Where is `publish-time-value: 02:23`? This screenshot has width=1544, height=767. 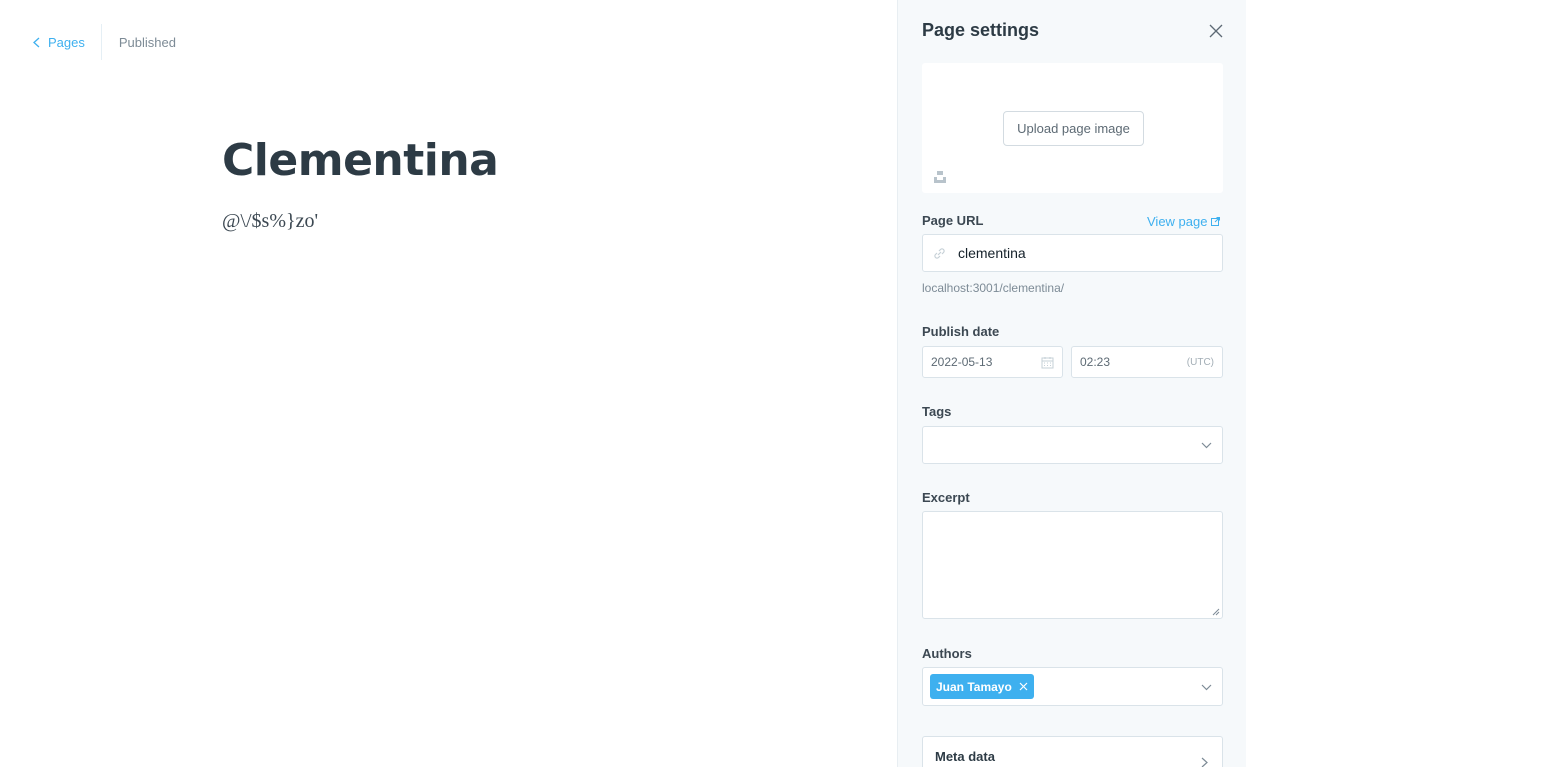 publish-time-value: 02:23 is located at coordinates (1095, 362).